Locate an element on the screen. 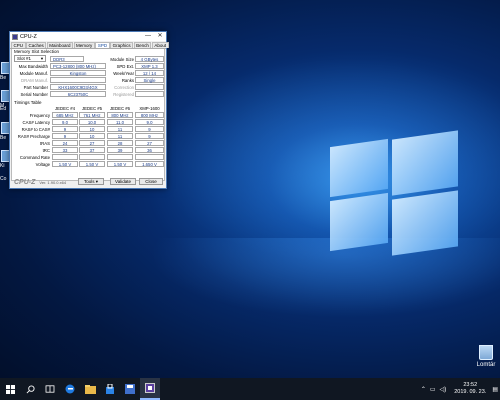  slot-select: Slot #1 ▼ is located at coordinates (30, 58).